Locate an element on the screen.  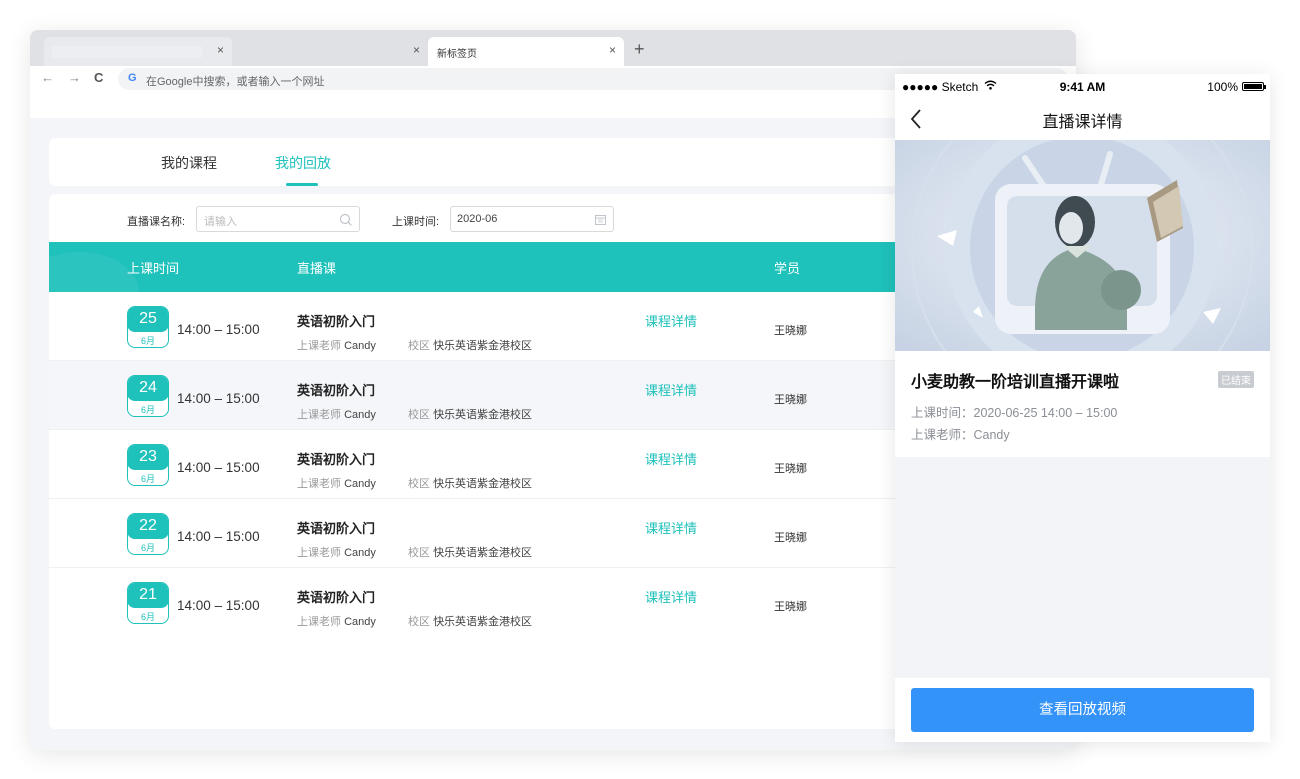
view-replay-button: 查看回放视频 is located at coordinates (1082, 710).